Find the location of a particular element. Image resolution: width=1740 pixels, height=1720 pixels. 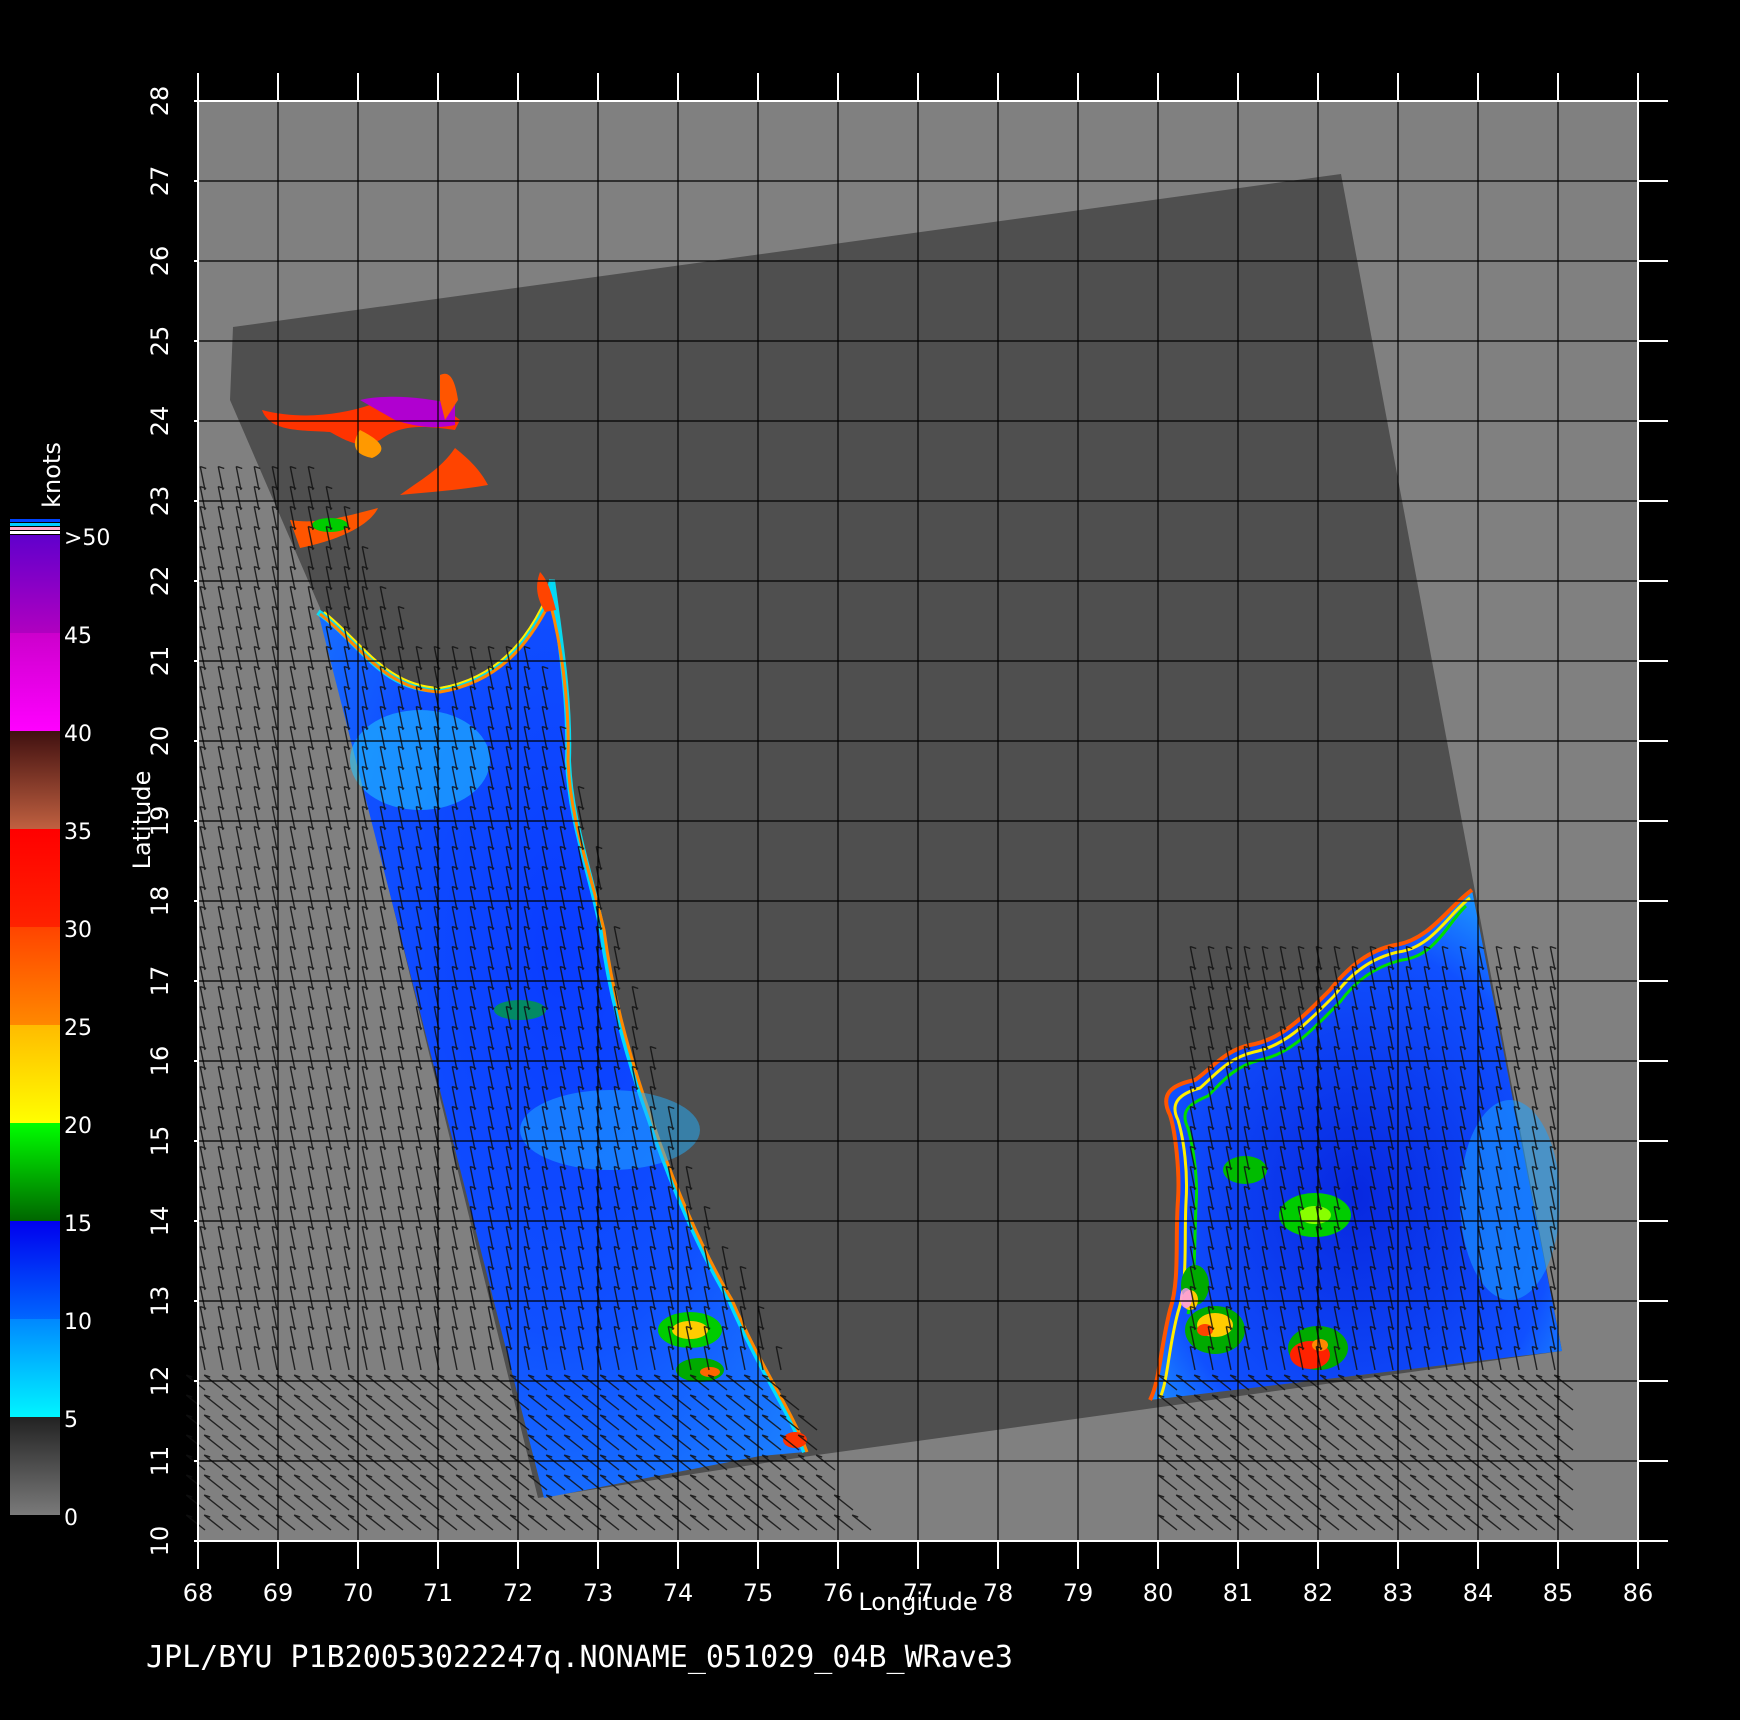

x-tick-label: 84 is located at coordinates (1478, 1593).